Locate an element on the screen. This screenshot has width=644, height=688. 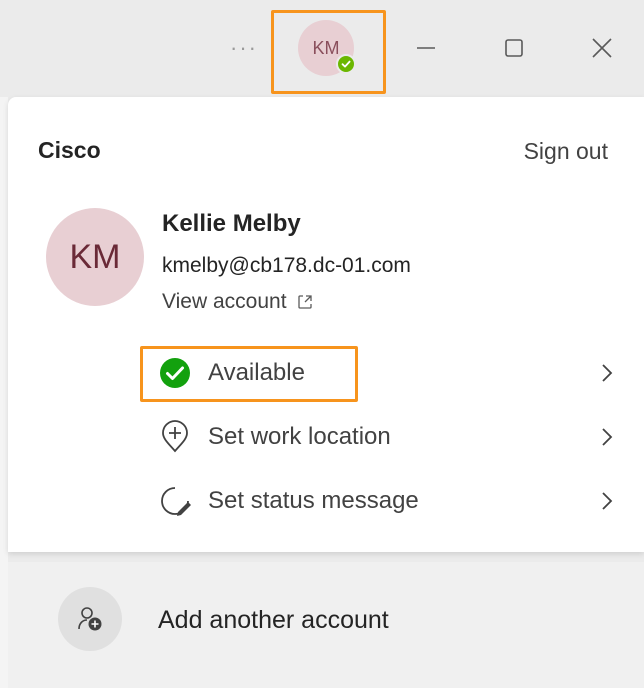
status-message-icon is located at coordinates (176, 501).